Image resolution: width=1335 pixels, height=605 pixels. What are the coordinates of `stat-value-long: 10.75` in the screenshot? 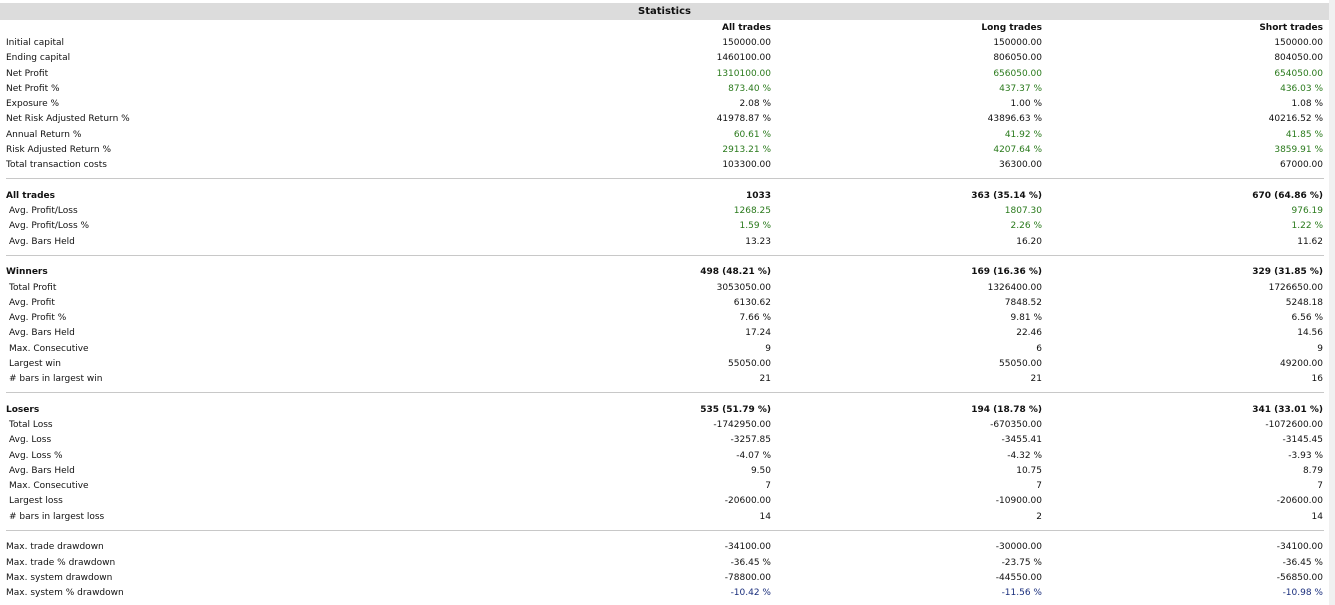 It's located at (1029, 470).